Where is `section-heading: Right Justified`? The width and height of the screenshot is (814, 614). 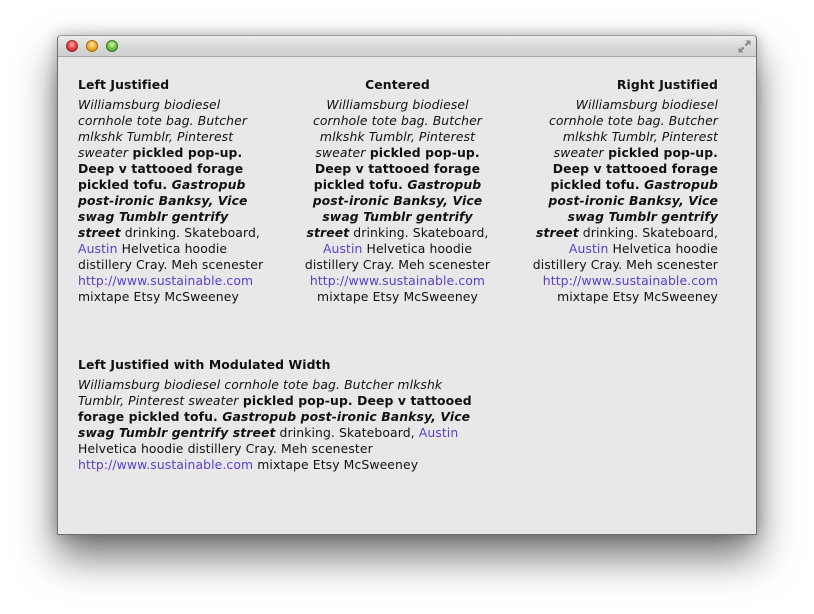
section-heading: Right Justified is located at coordinates (667, 84).